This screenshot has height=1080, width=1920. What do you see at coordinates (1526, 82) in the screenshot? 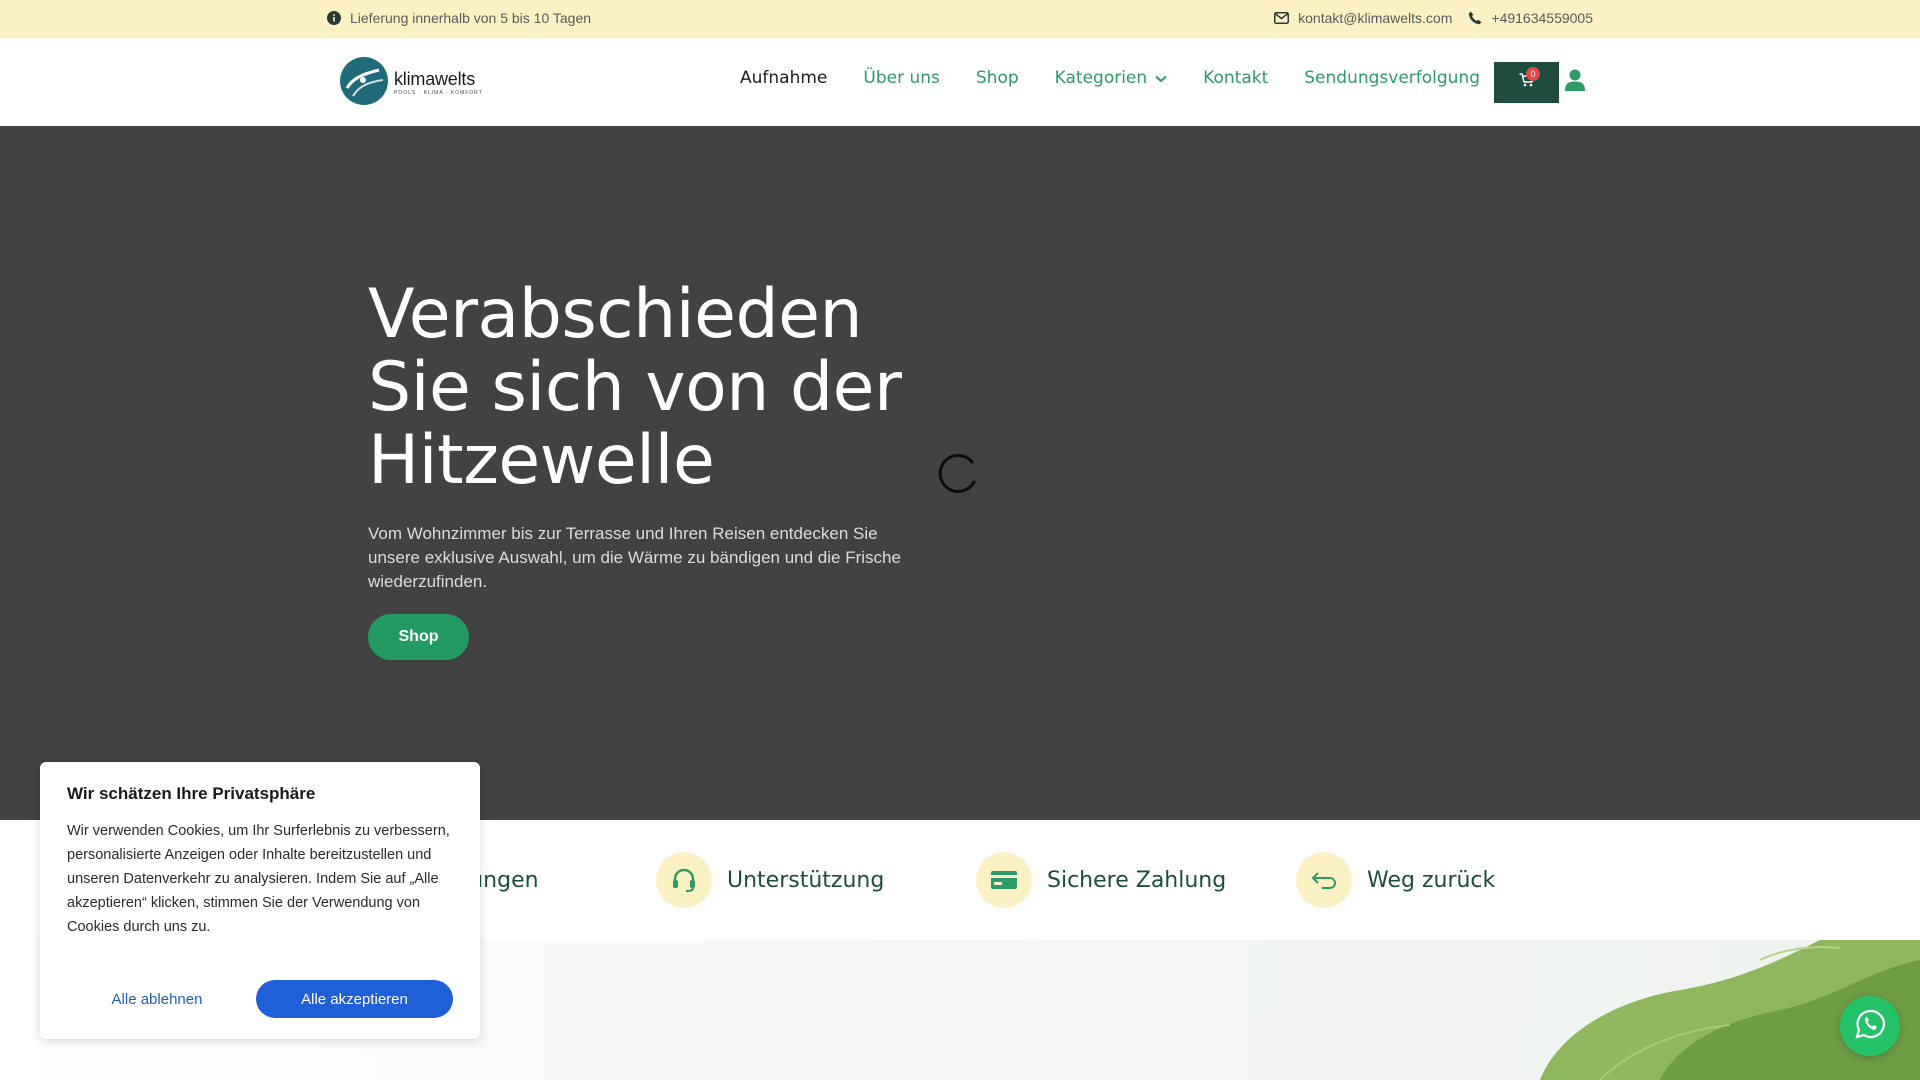
I see `cart-button: 0` at bounding box center [1526, 82].